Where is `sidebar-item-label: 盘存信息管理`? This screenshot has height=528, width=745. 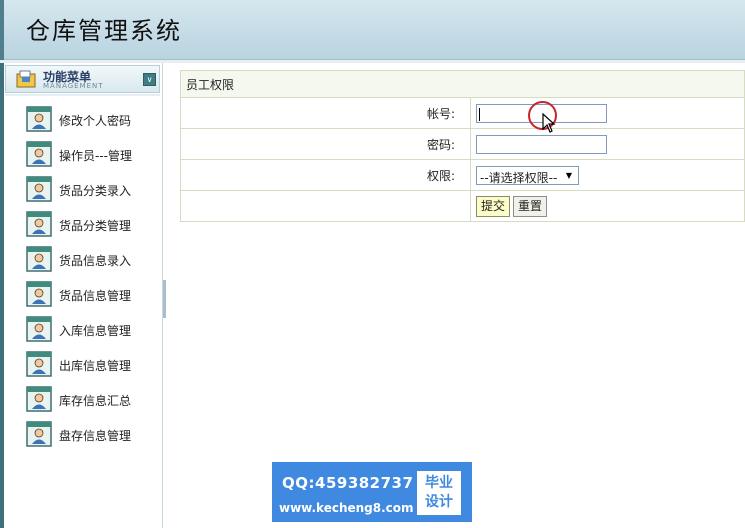 sidebar-item-label: 盘存信息管理 is located at coordinates (95, 436).